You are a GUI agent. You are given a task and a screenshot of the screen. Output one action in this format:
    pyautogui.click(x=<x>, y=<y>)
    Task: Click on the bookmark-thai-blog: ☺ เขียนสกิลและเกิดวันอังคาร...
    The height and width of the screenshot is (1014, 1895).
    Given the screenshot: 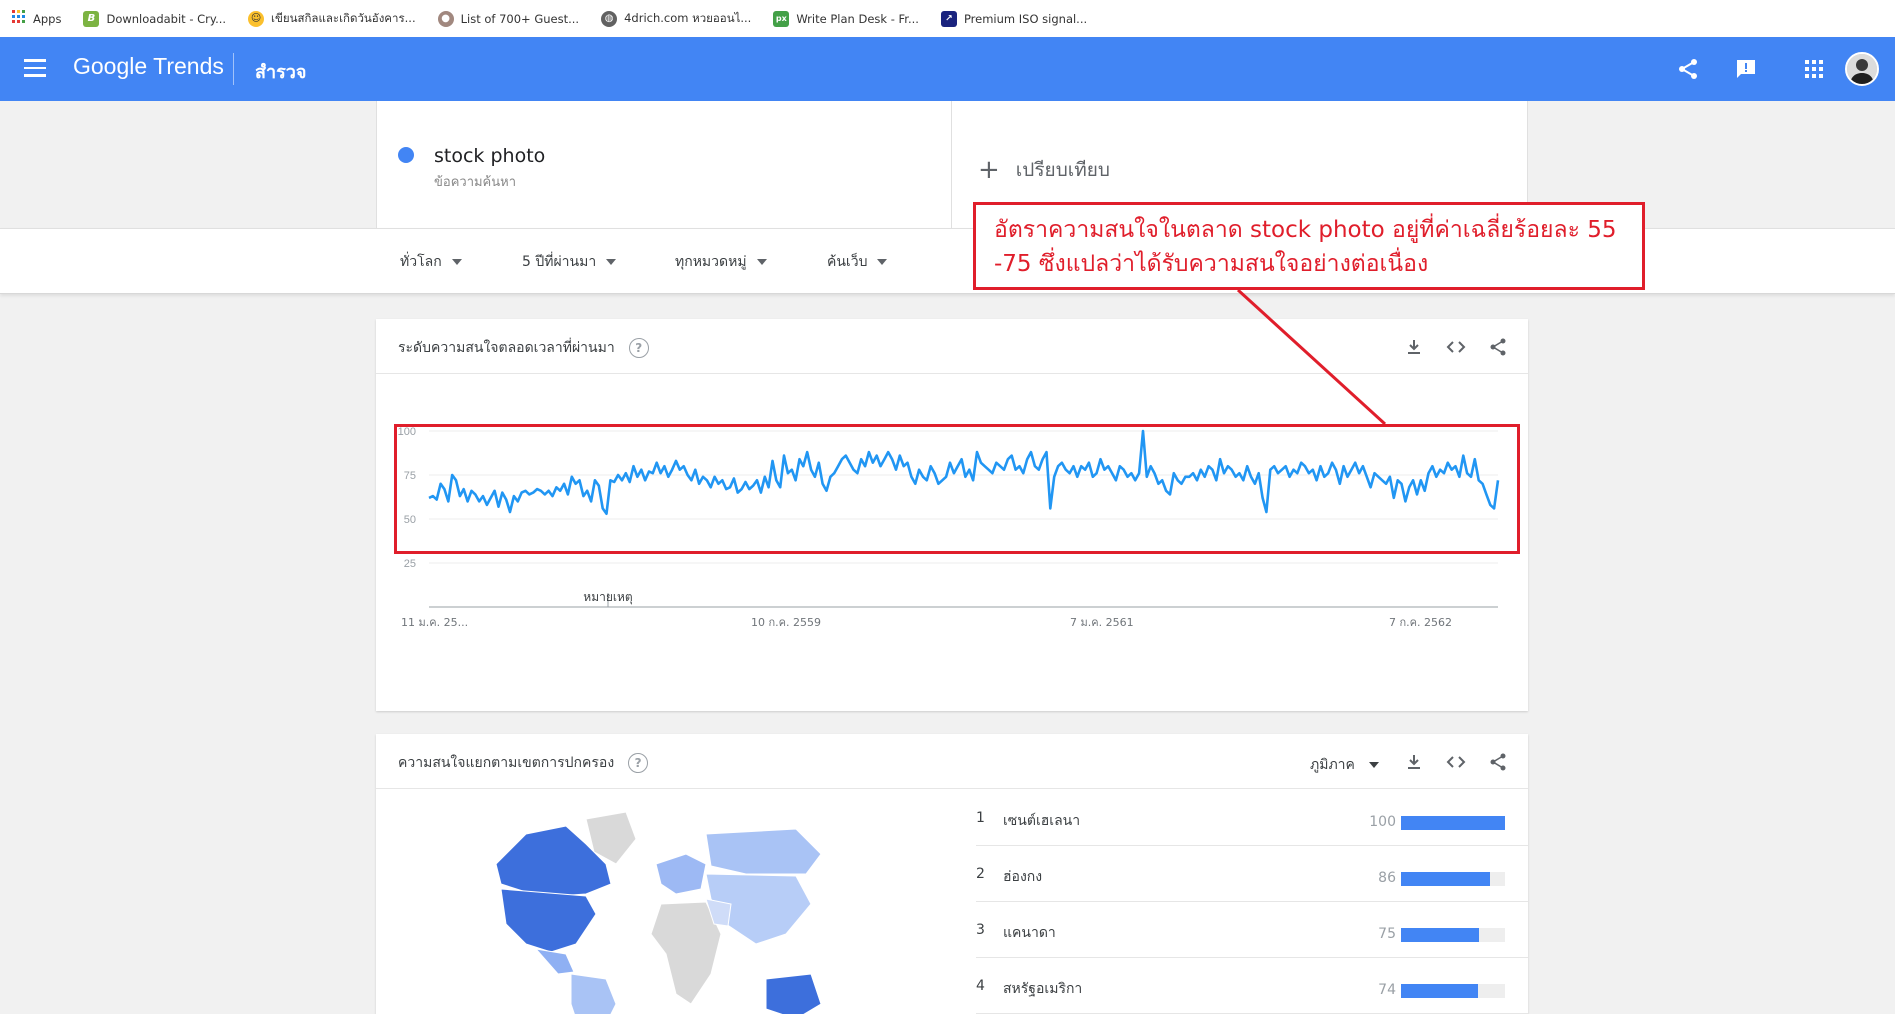 What is the action you would take?
    pyautogui.click(x=332, y=19)
    